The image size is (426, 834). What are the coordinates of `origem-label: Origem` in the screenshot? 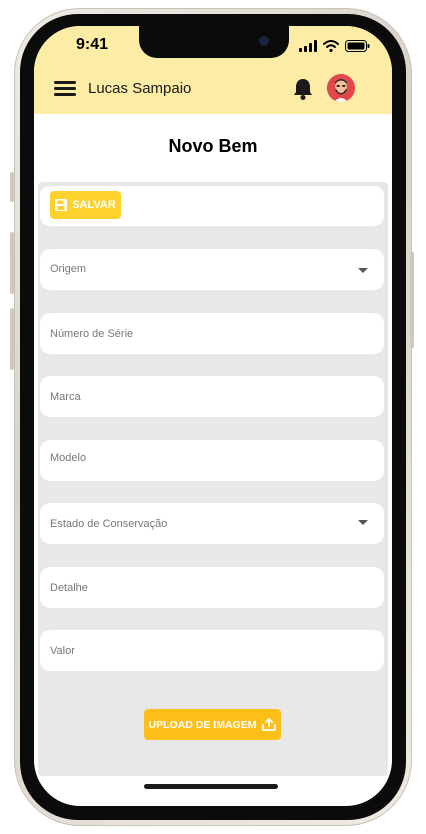 It's located at (68, 269).